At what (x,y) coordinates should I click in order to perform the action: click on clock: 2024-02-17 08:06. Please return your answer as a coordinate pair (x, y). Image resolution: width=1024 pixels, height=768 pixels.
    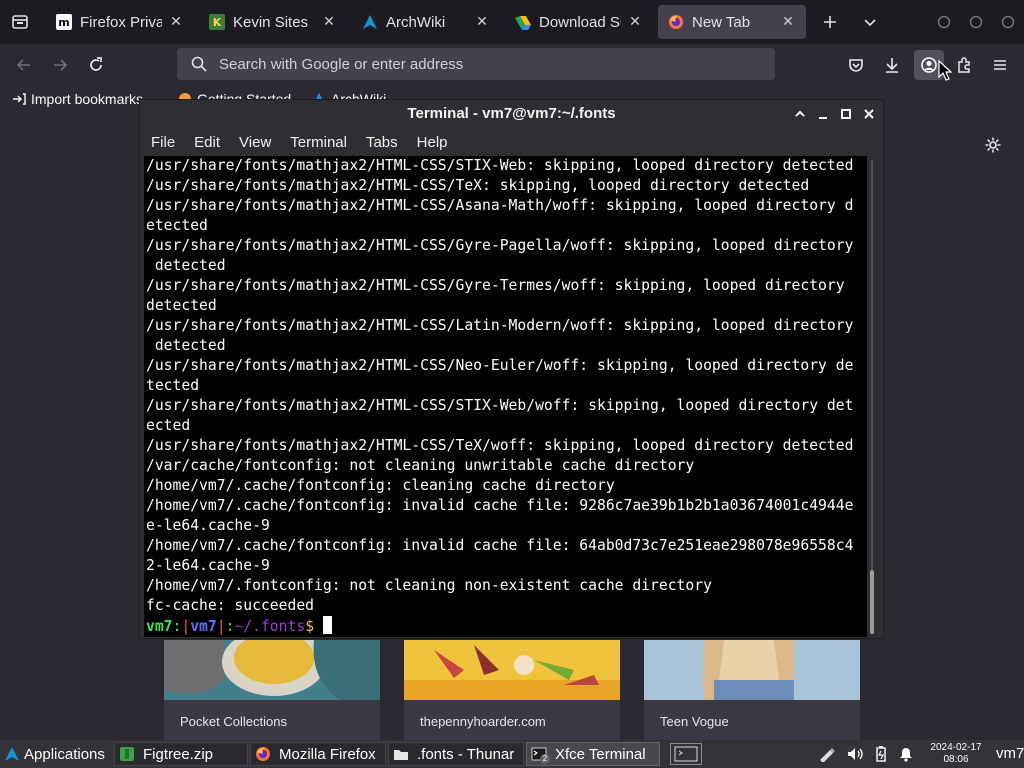
    Looking at the image, I should click on (956, 754).